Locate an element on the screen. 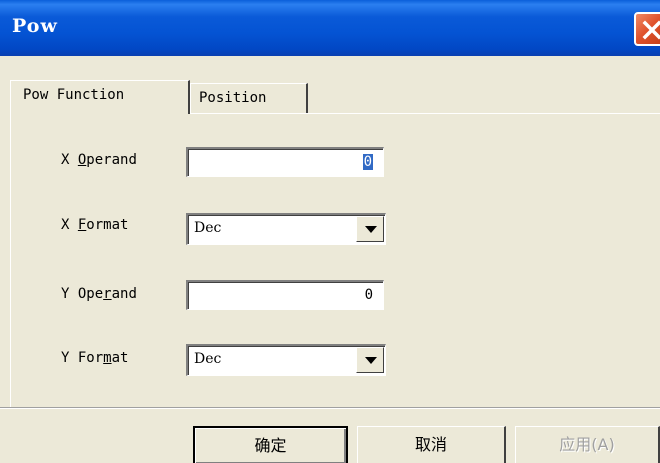 The width and height of the screenshot is (660, 463). y-format-dropdown-button is located at coordinates (370, 360).